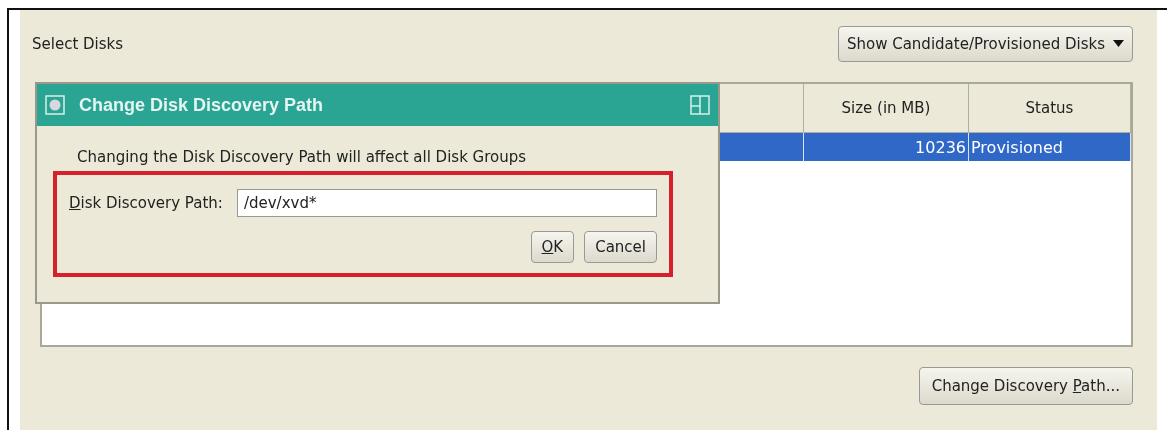 This screenshot has width=1167, height=432. What do you see at coordinates (202, 105) in the screenshot?
I see `dialog-title: Change Disk Discovery Path` at bounding box center [202, 105].